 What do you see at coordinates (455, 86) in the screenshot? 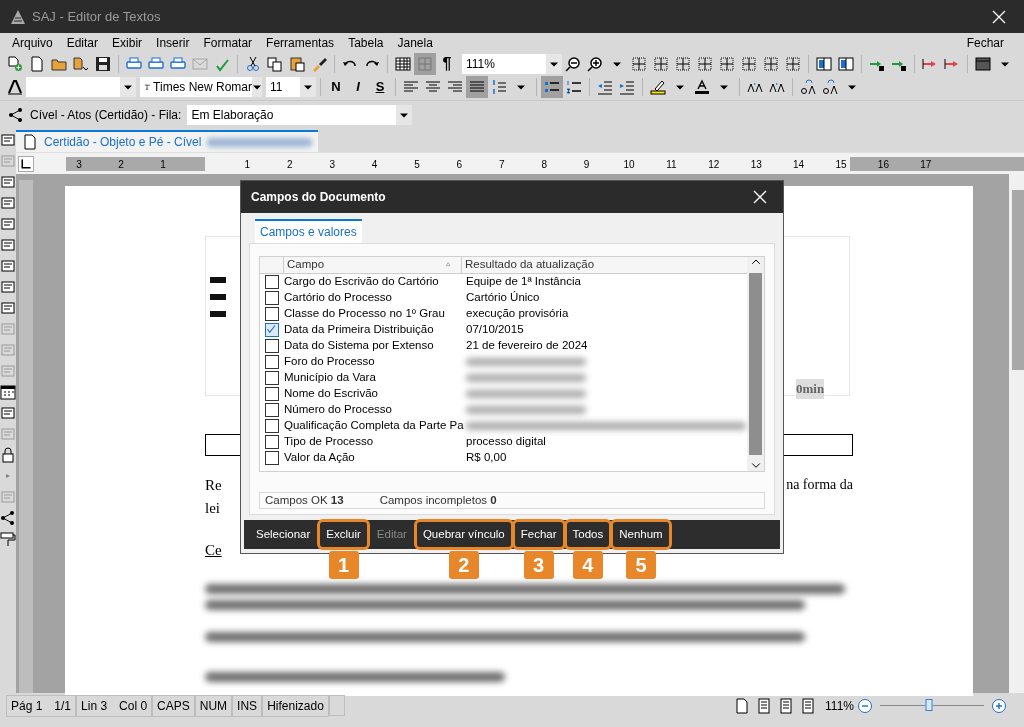
I see `align-right-icon` at bounding box center [455, 86].